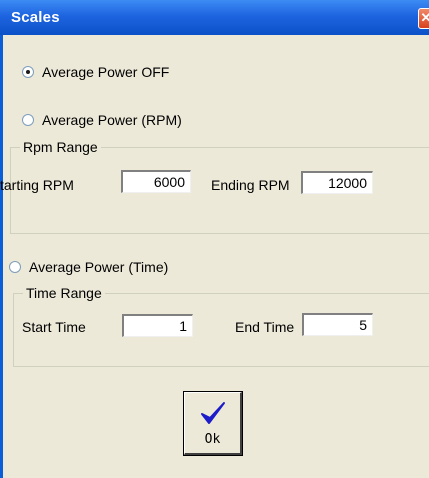  I want to click on starting-rpm-label: tarting RPM, so click(37, 185).